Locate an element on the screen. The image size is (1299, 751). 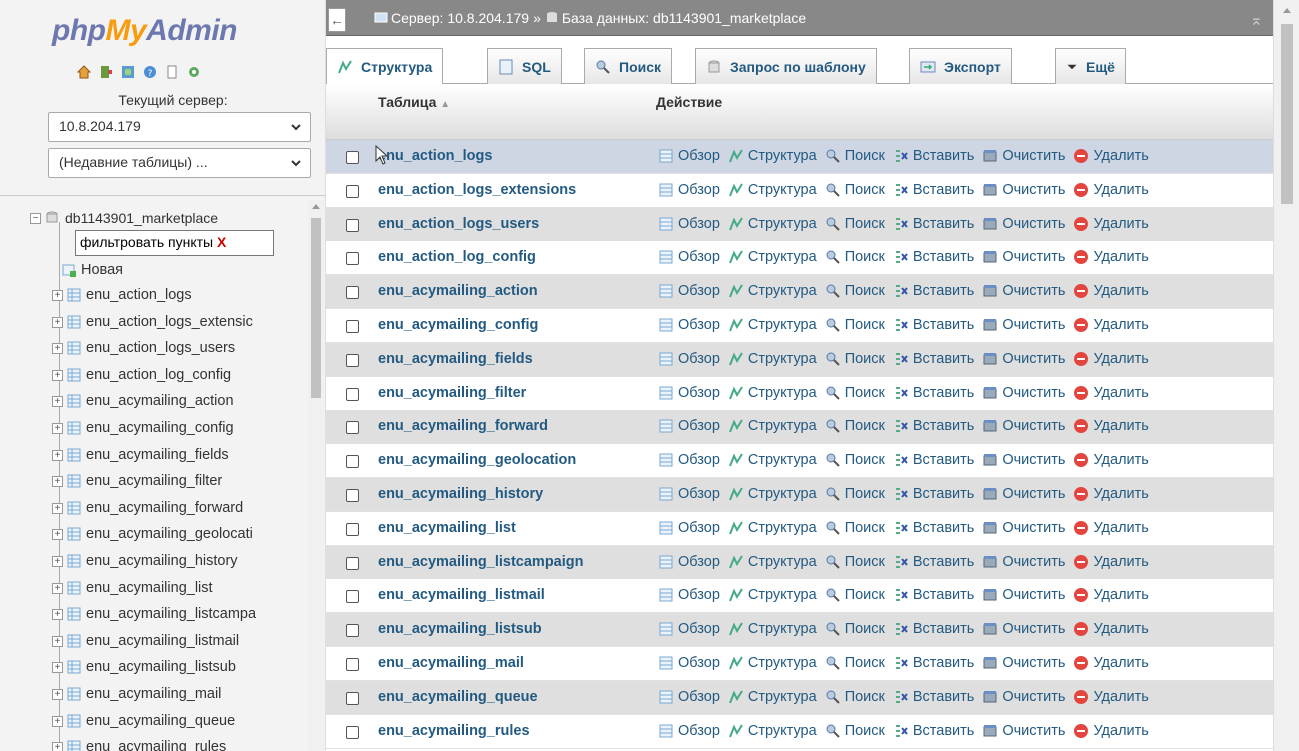
tree-table-item: + enu_acymailing_forward is located at coordinates (147, 508).